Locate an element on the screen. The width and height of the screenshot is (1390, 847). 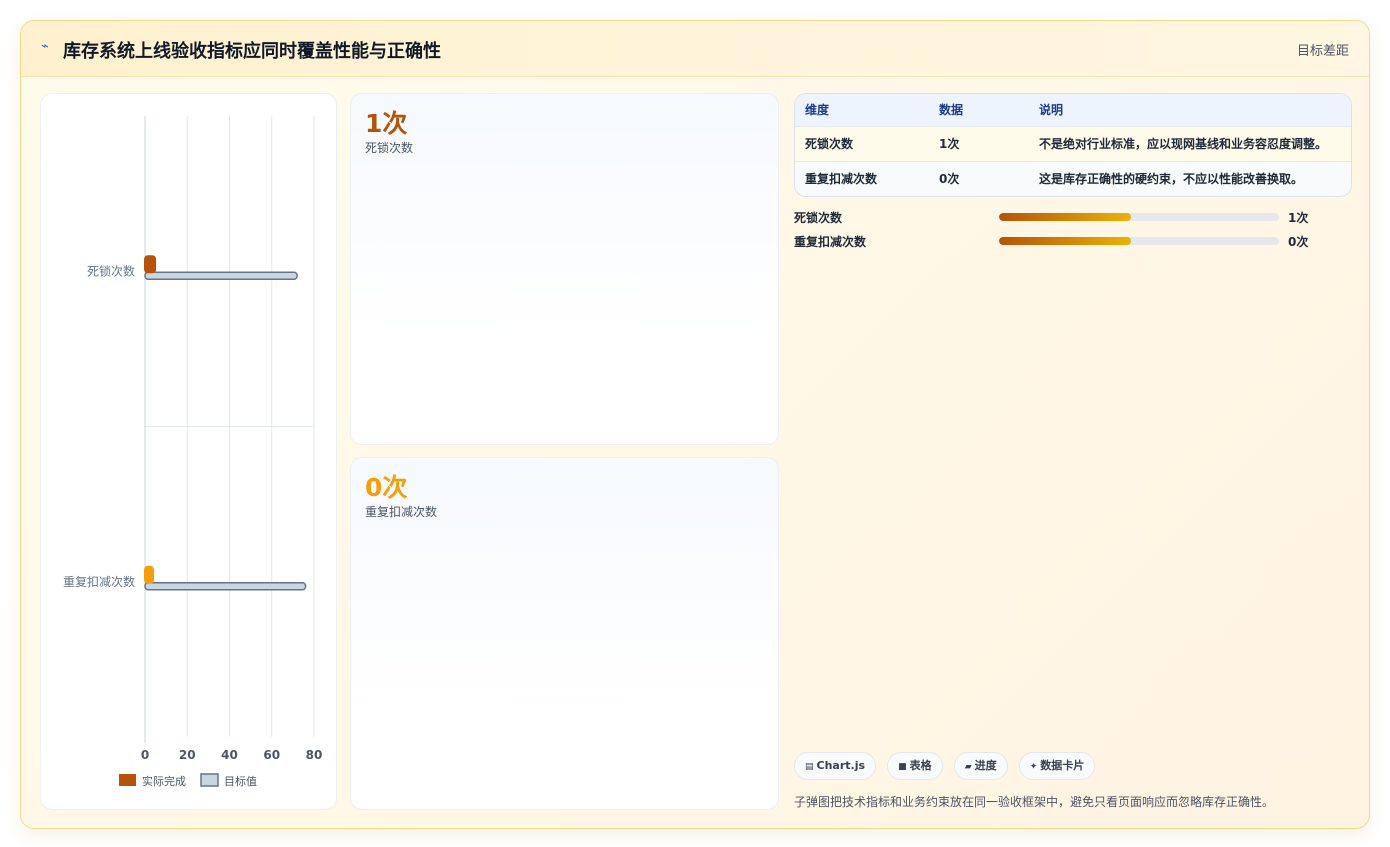
chip-table: ■ 表格 is located at coordinates (915, 766).